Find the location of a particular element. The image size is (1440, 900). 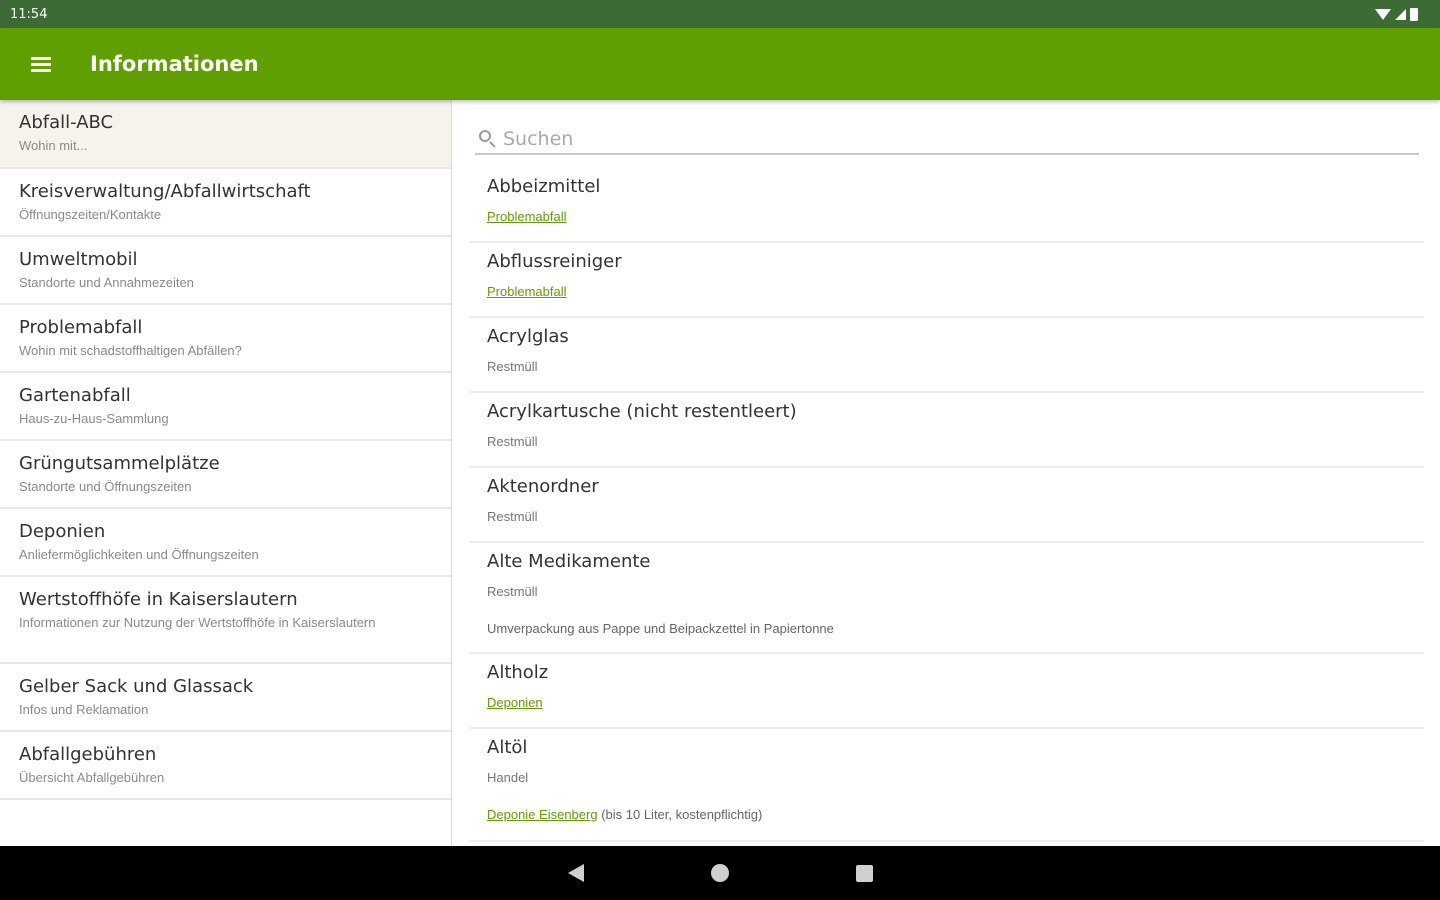

list-item: Acrylglas Restmüll is located at coordinates (946, 355).